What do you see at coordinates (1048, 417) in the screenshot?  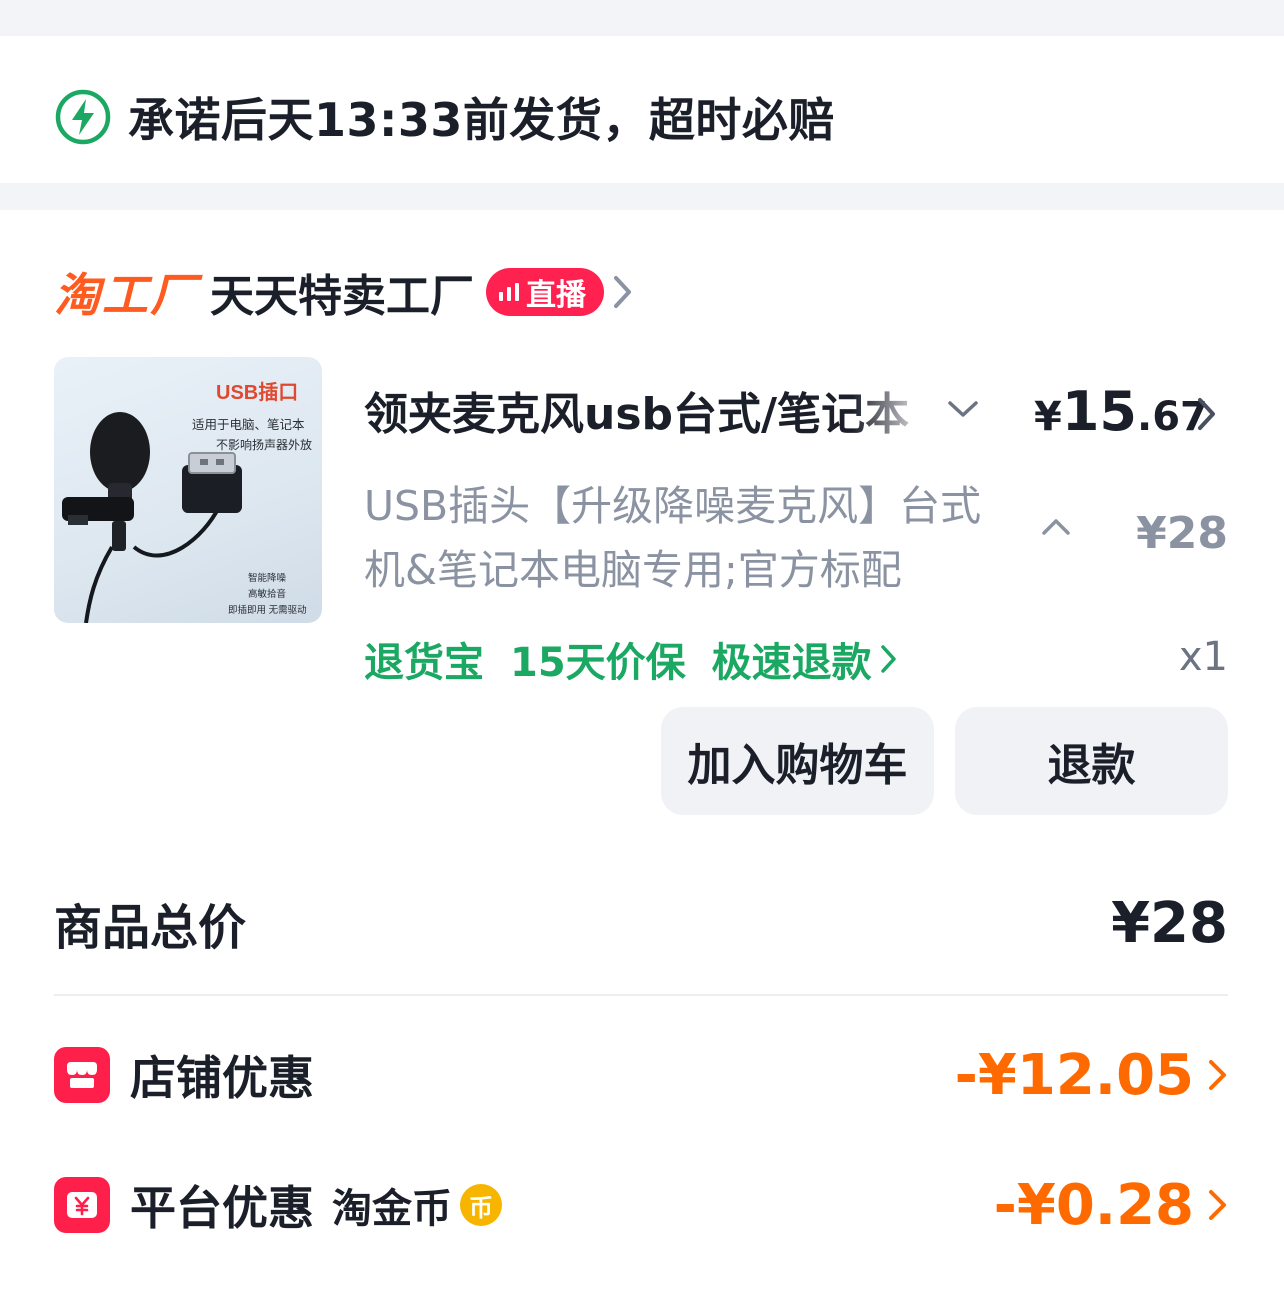 I see `price-symbol: ¥` at bounding box center [1048, 417].